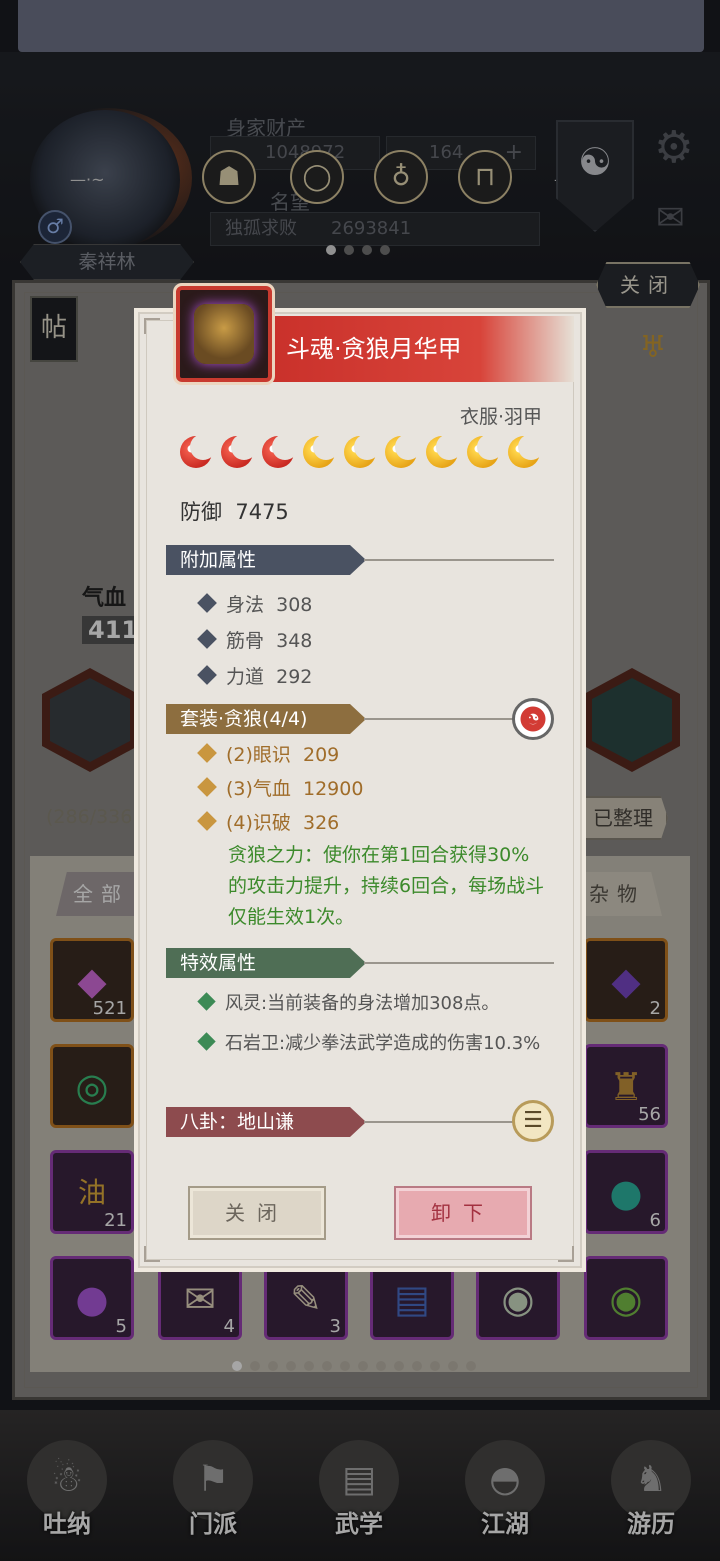 The height and width of the screenshot is (1561, 720). Describe the element at coordinates (266, 719) in the screenshot. I see `section-set: 套装·贪狼(4/4)` at that location.